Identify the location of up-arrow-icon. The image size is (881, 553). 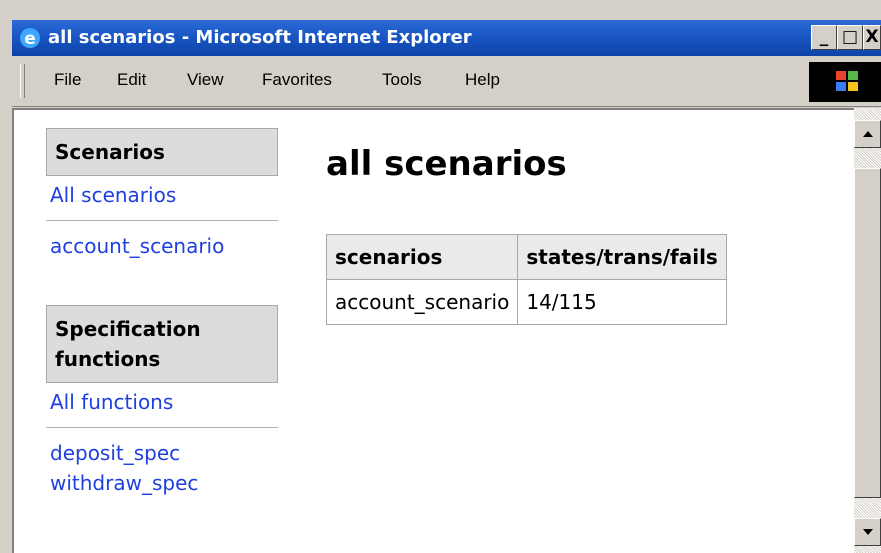
(868, 134).